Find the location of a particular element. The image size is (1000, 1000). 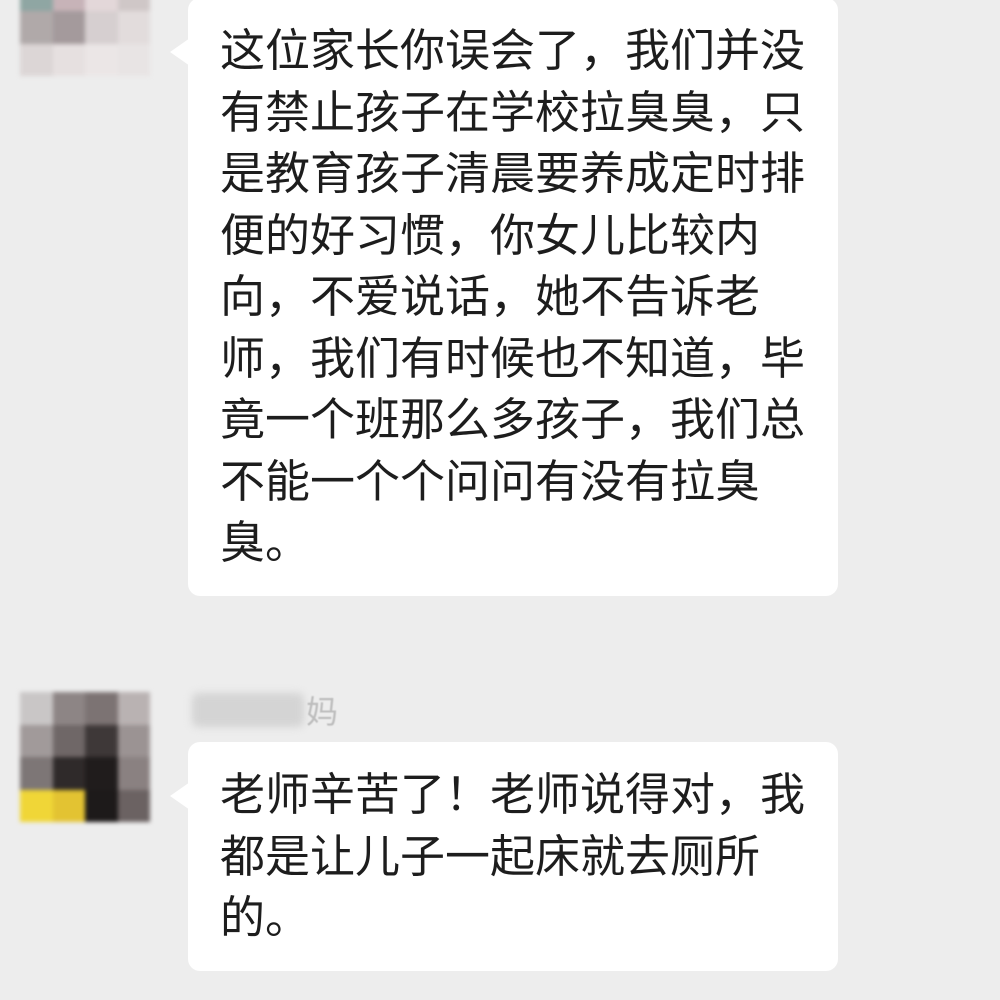

message-line: 师，我们有时候也不知道，毕 is located at coordinates (513, 358).